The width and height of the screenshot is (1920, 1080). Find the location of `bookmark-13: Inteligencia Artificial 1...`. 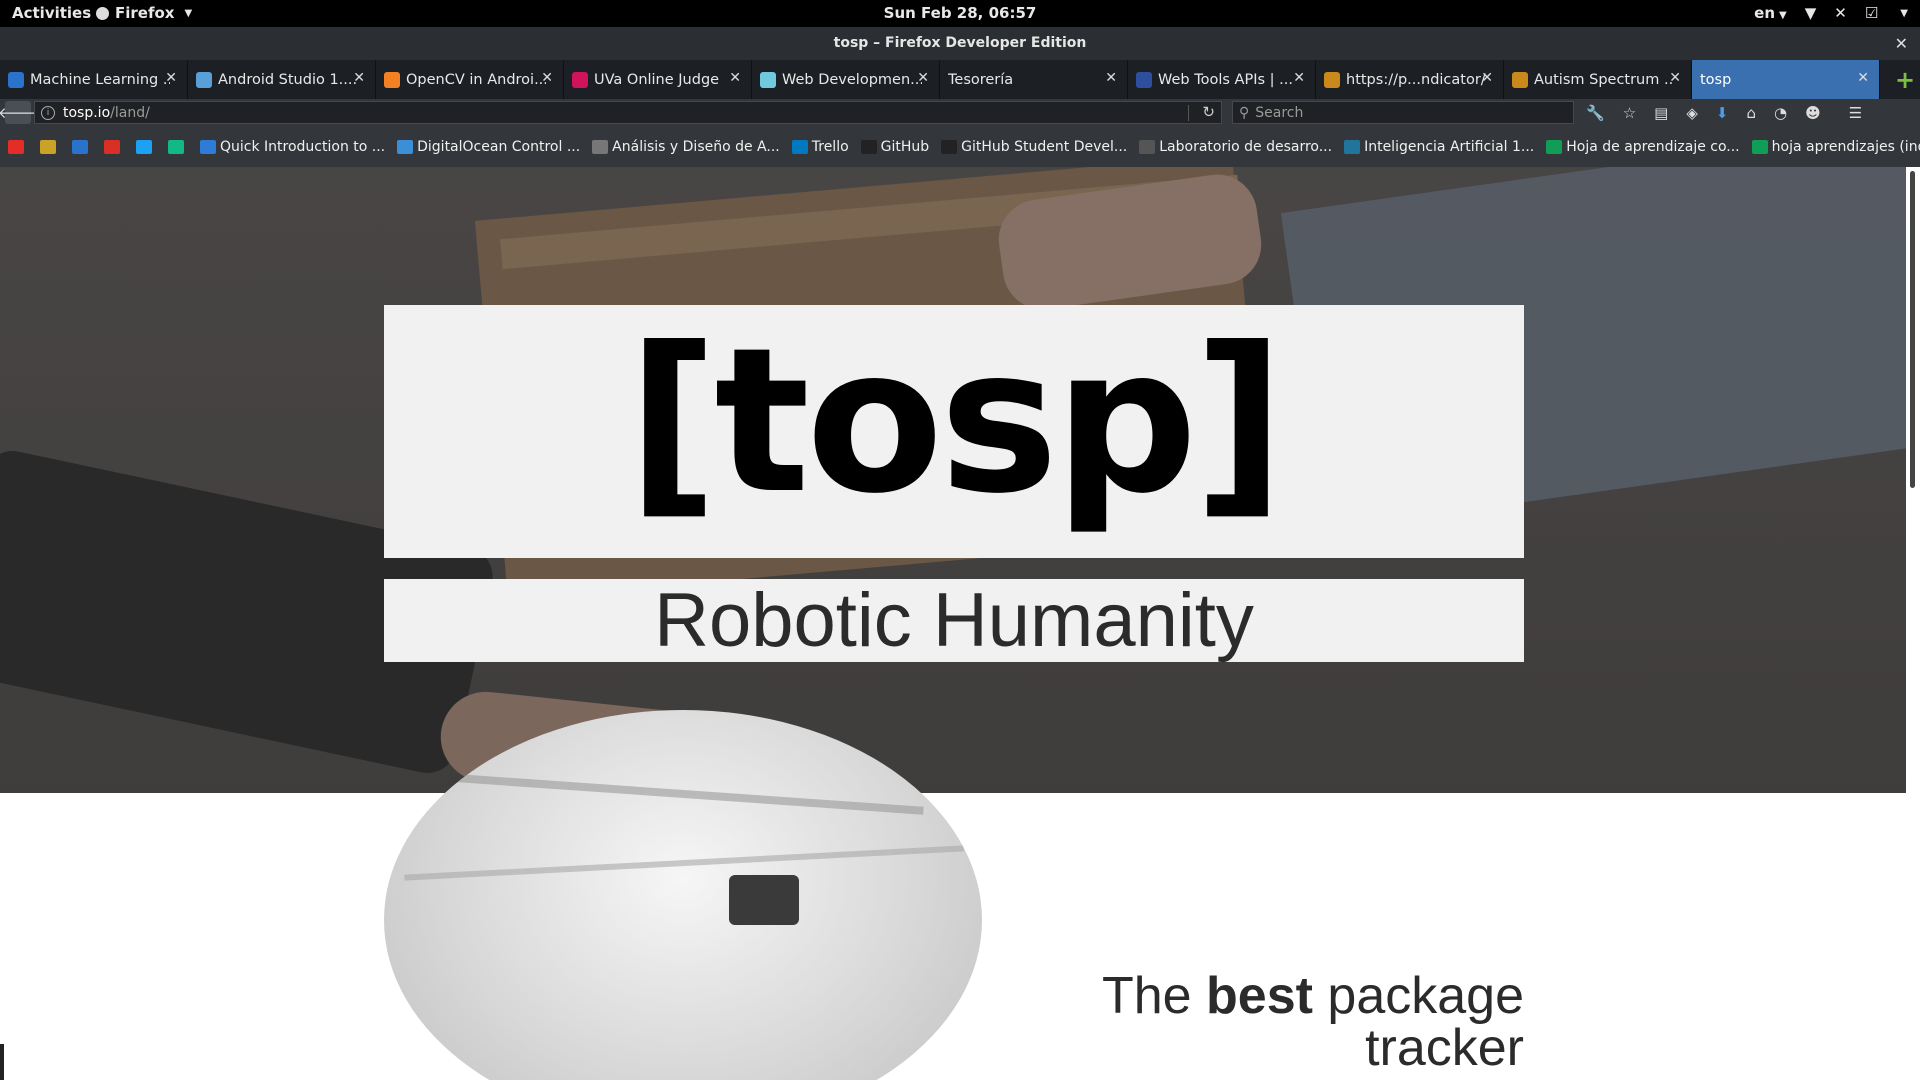

bookmark-13: Inteligencia Artificial 1... is located at coordinates (1439, 147).